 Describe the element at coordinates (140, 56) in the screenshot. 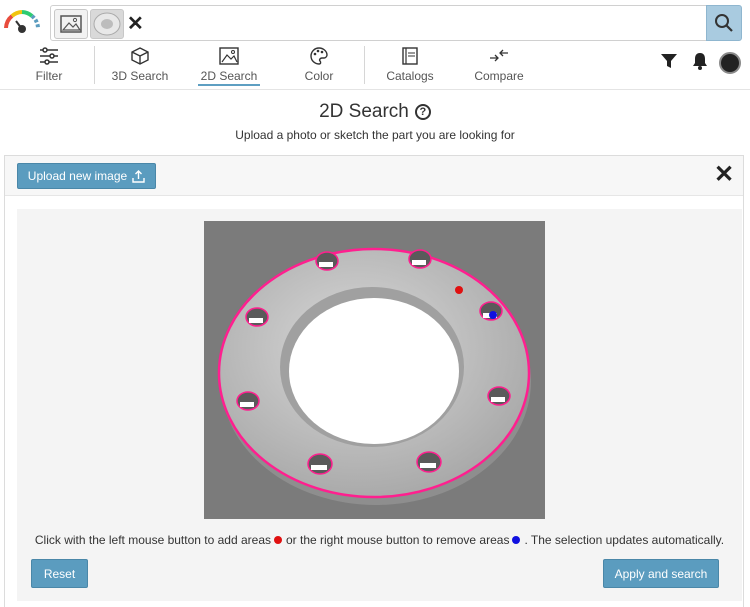

I see `cube-icon` at that location.